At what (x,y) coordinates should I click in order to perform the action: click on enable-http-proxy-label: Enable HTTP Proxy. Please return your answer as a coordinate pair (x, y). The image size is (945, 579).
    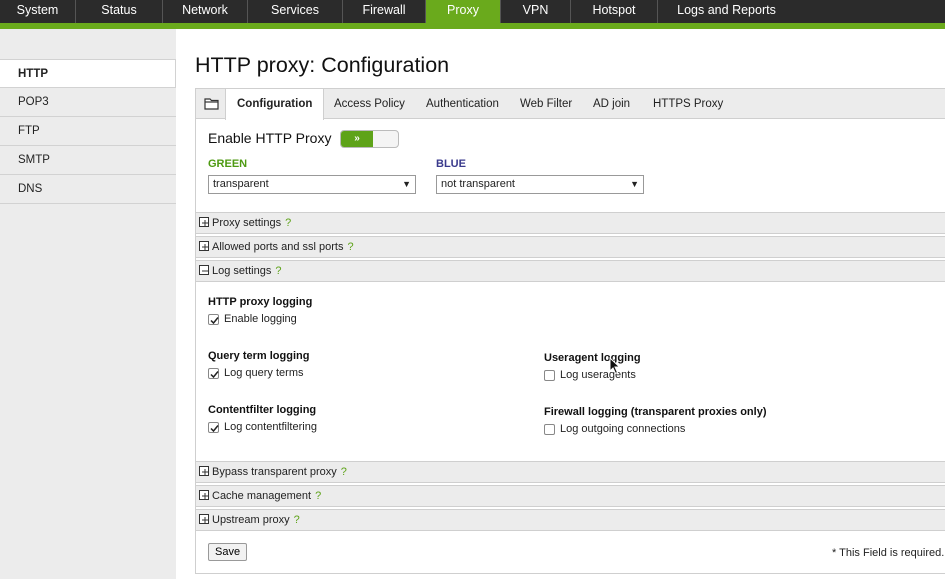
    Looking at the image, I should click on (270, 138).